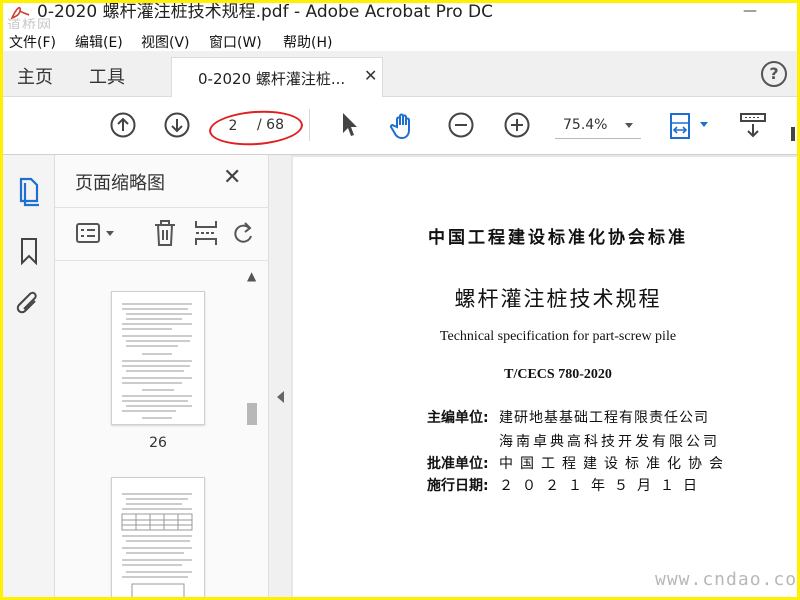 Image resolution: width=800 pixels, height=600 pixels. I want to click on panel-collapse-strip, so click(280, 376).